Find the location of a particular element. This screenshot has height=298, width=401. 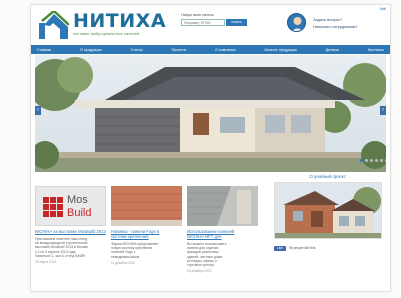

slider-dots is located at coordinates (373, 160).